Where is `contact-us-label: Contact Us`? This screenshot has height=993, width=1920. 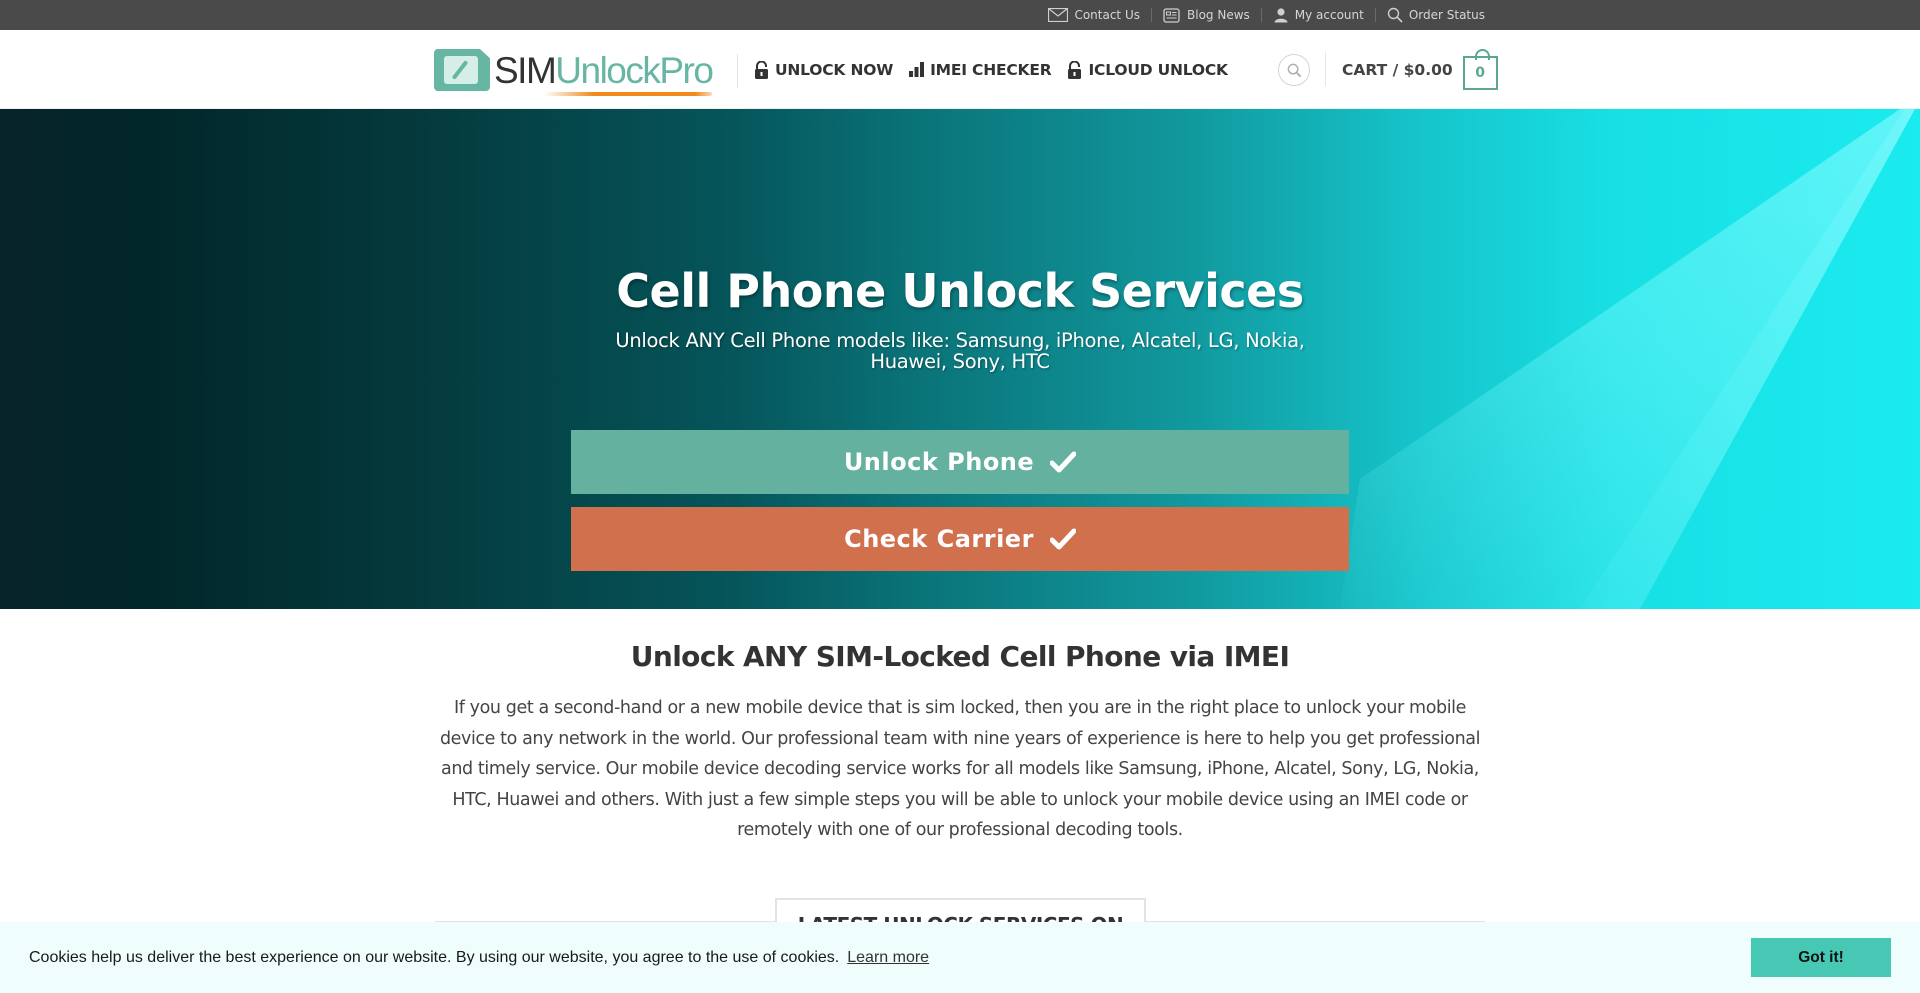 contact-us-label: Contact Us is located at coordinates (1107, 15).